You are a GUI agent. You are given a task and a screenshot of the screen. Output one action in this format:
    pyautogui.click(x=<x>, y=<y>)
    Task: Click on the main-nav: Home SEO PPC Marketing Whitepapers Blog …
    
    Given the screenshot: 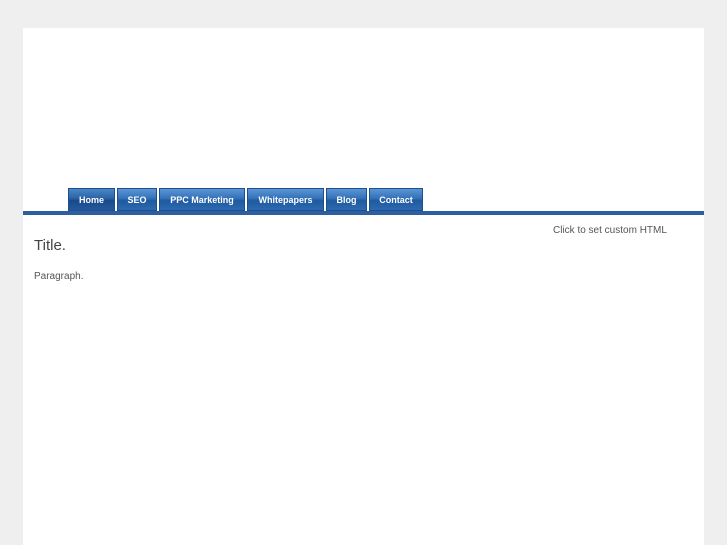 What is the action you would take?
    pyautogui.click(x=245, y=199)
    